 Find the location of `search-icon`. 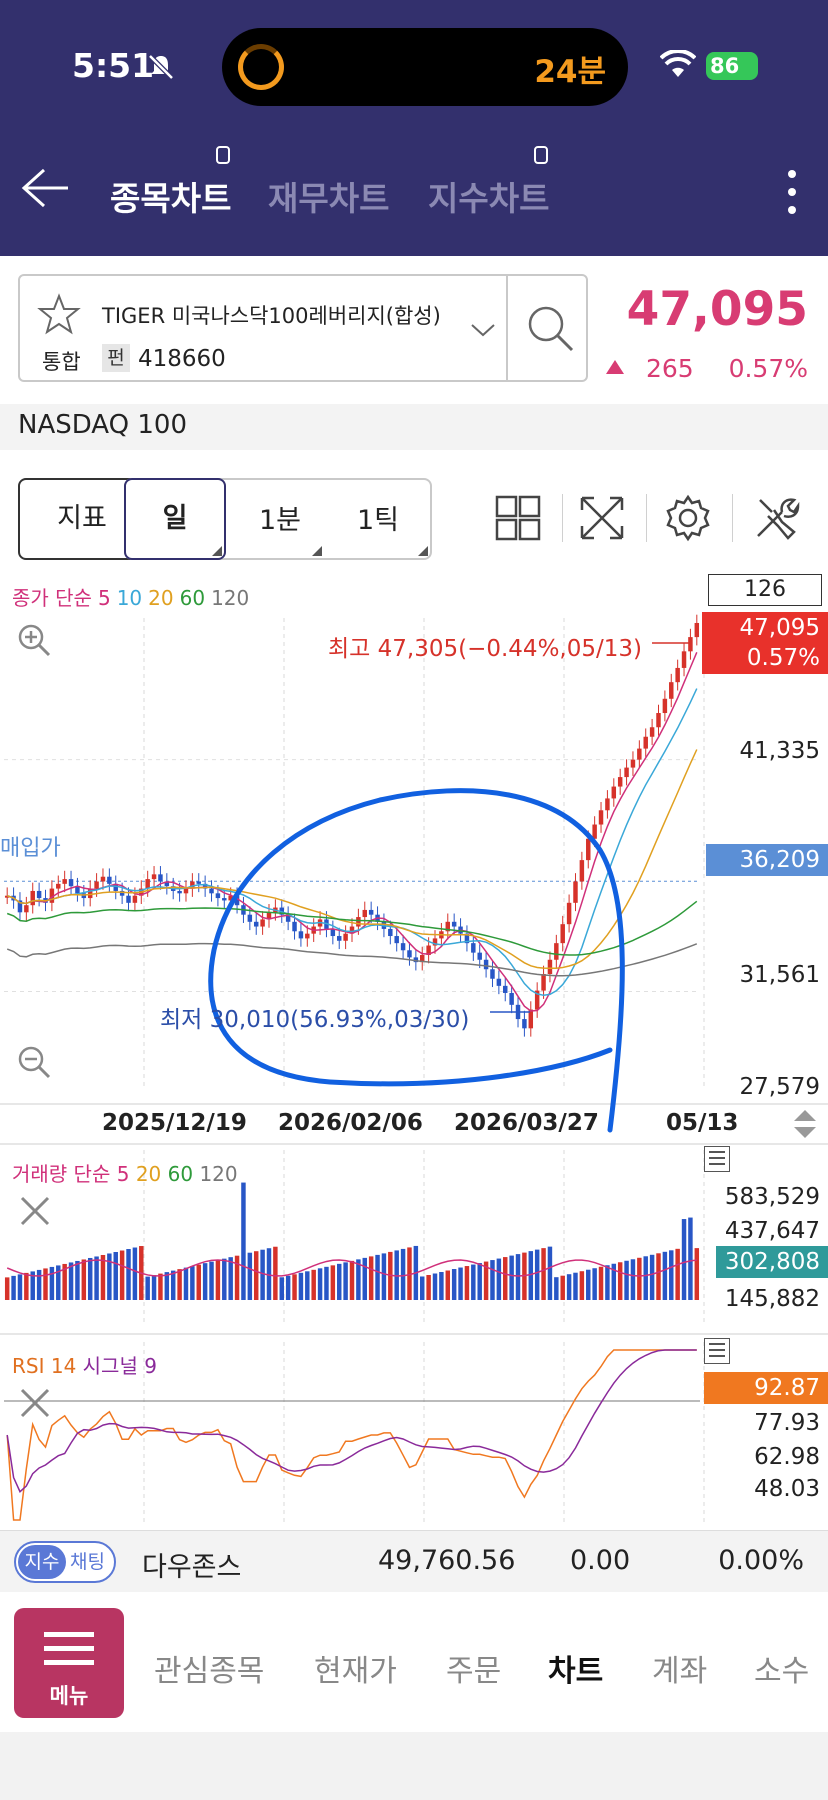

search-icon is located at coordinates (550, 328).